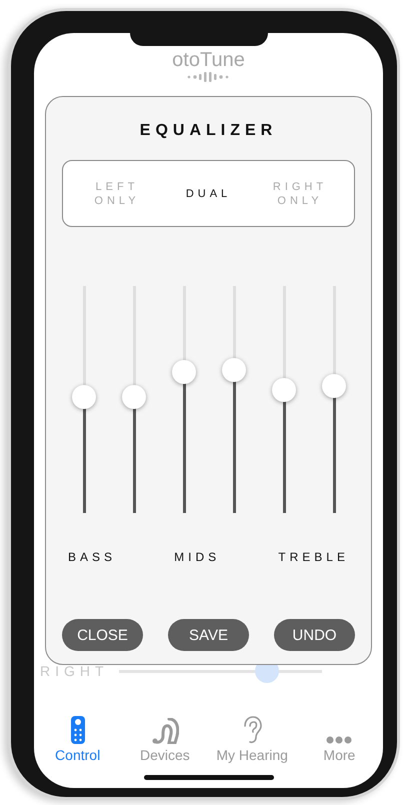 The width and height of the screenshot is (409, 805). I want to click on more-icon, so click(339, 740).